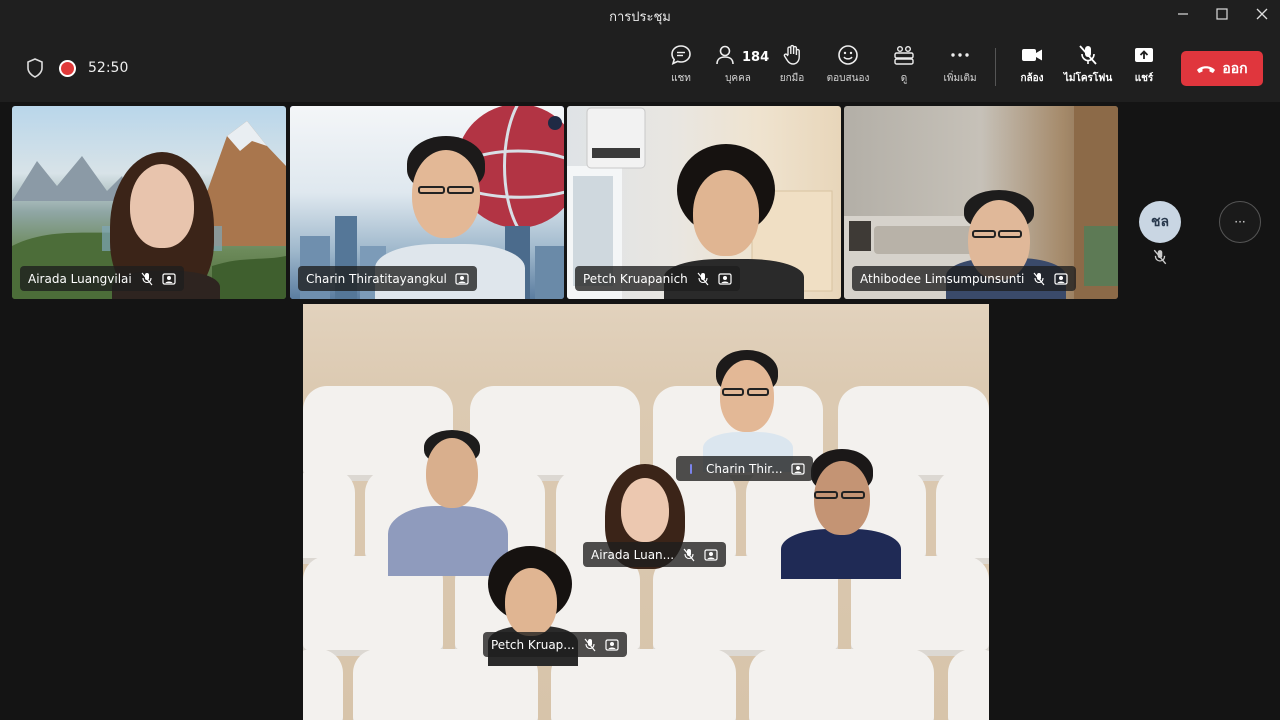 This screenshot has width=1280, height=720. I want to click on react-button: ตอบสนอง, so click(848, 69).